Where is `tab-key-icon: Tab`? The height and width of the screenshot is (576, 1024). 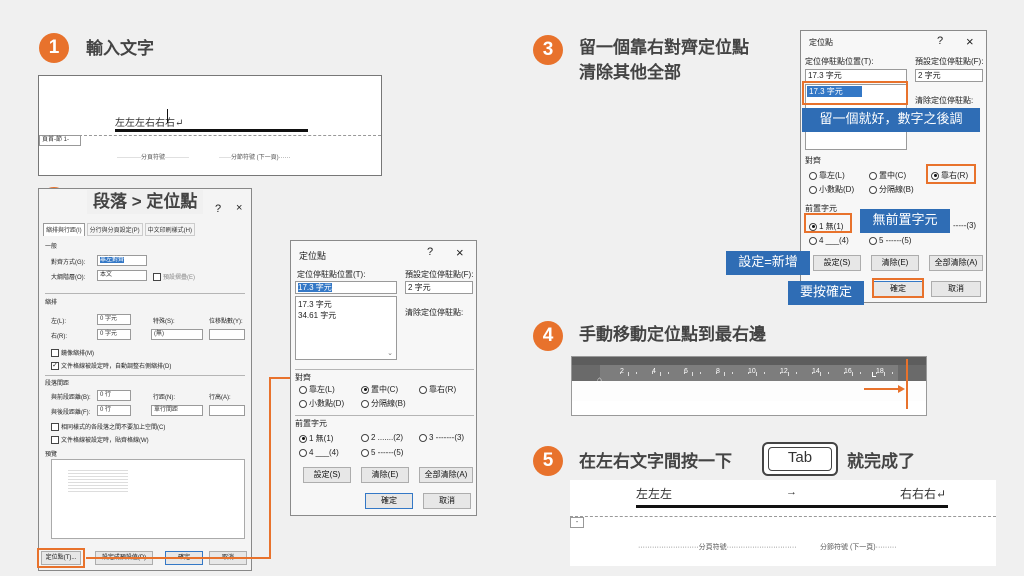 tab-key-icon: Tab is located at coordinates (800, 459).